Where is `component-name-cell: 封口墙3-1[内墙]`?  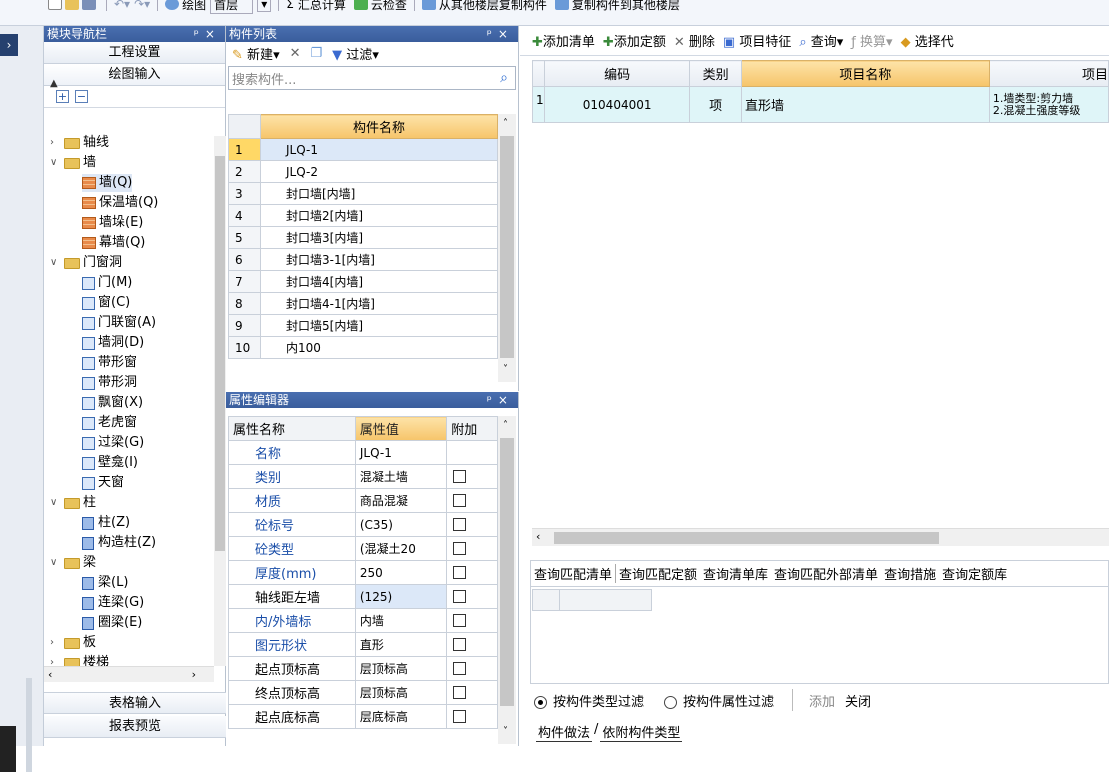
component-name-cell: 封口墙3-1[内墙] is located at coordinates (379, 259).